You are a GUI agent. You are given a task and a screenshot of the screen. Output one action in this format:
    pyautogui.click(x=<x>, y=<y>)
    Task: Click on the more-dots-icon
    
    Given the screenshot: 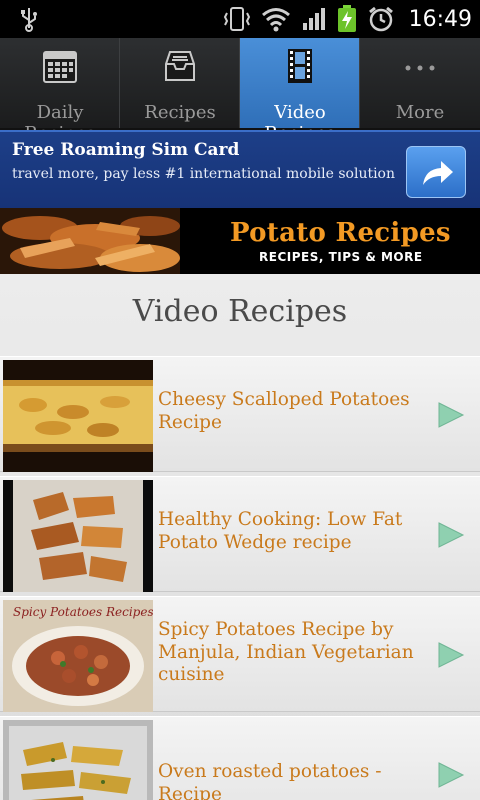 What is the action you would take?
    pyautogui.click(x=420, y=68)
    